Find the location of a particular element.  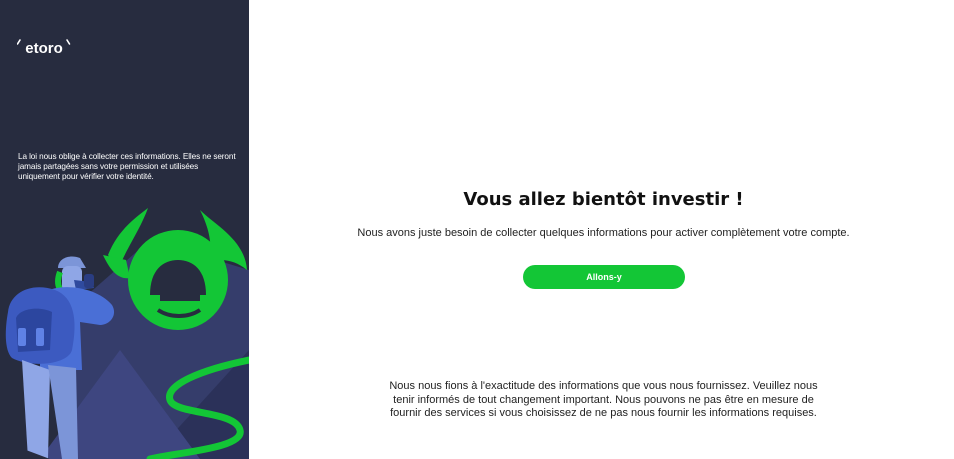

svg-text: etoro is located at coordinates (44, 48).